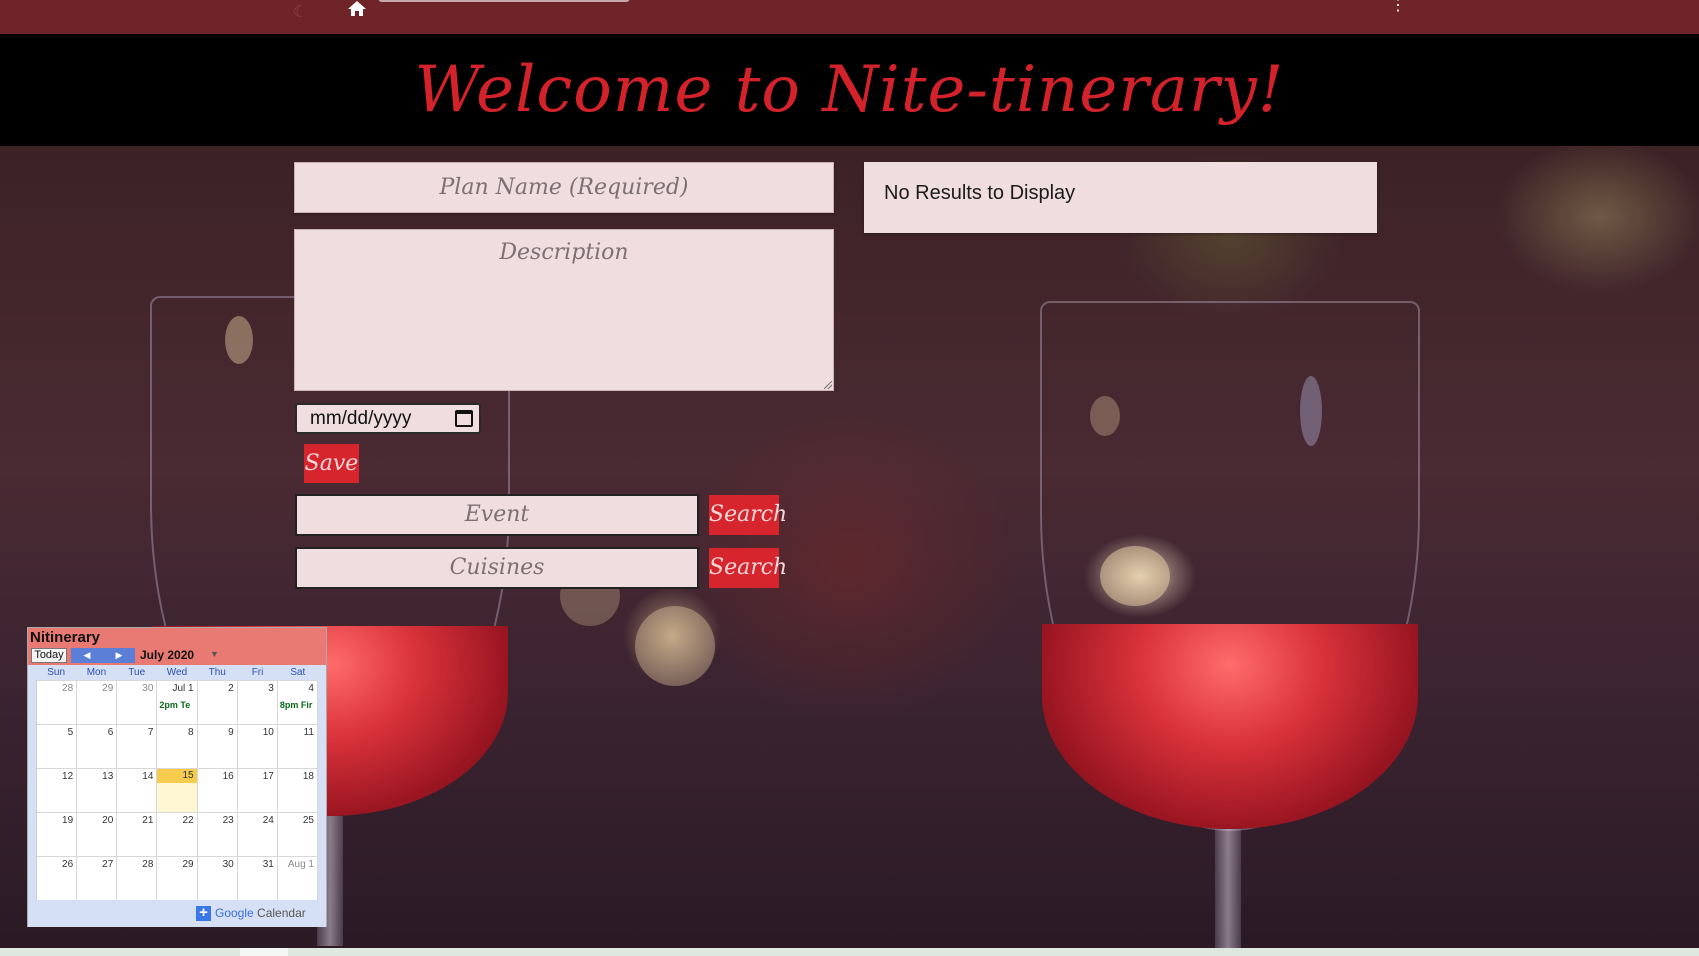 The width and height of the screenshot is (1699, 956). What do you see at coordinates (497, 568) in the screenshot?
I see `cuisines-search-input: Cuisines` at bounding box center [497, 568].